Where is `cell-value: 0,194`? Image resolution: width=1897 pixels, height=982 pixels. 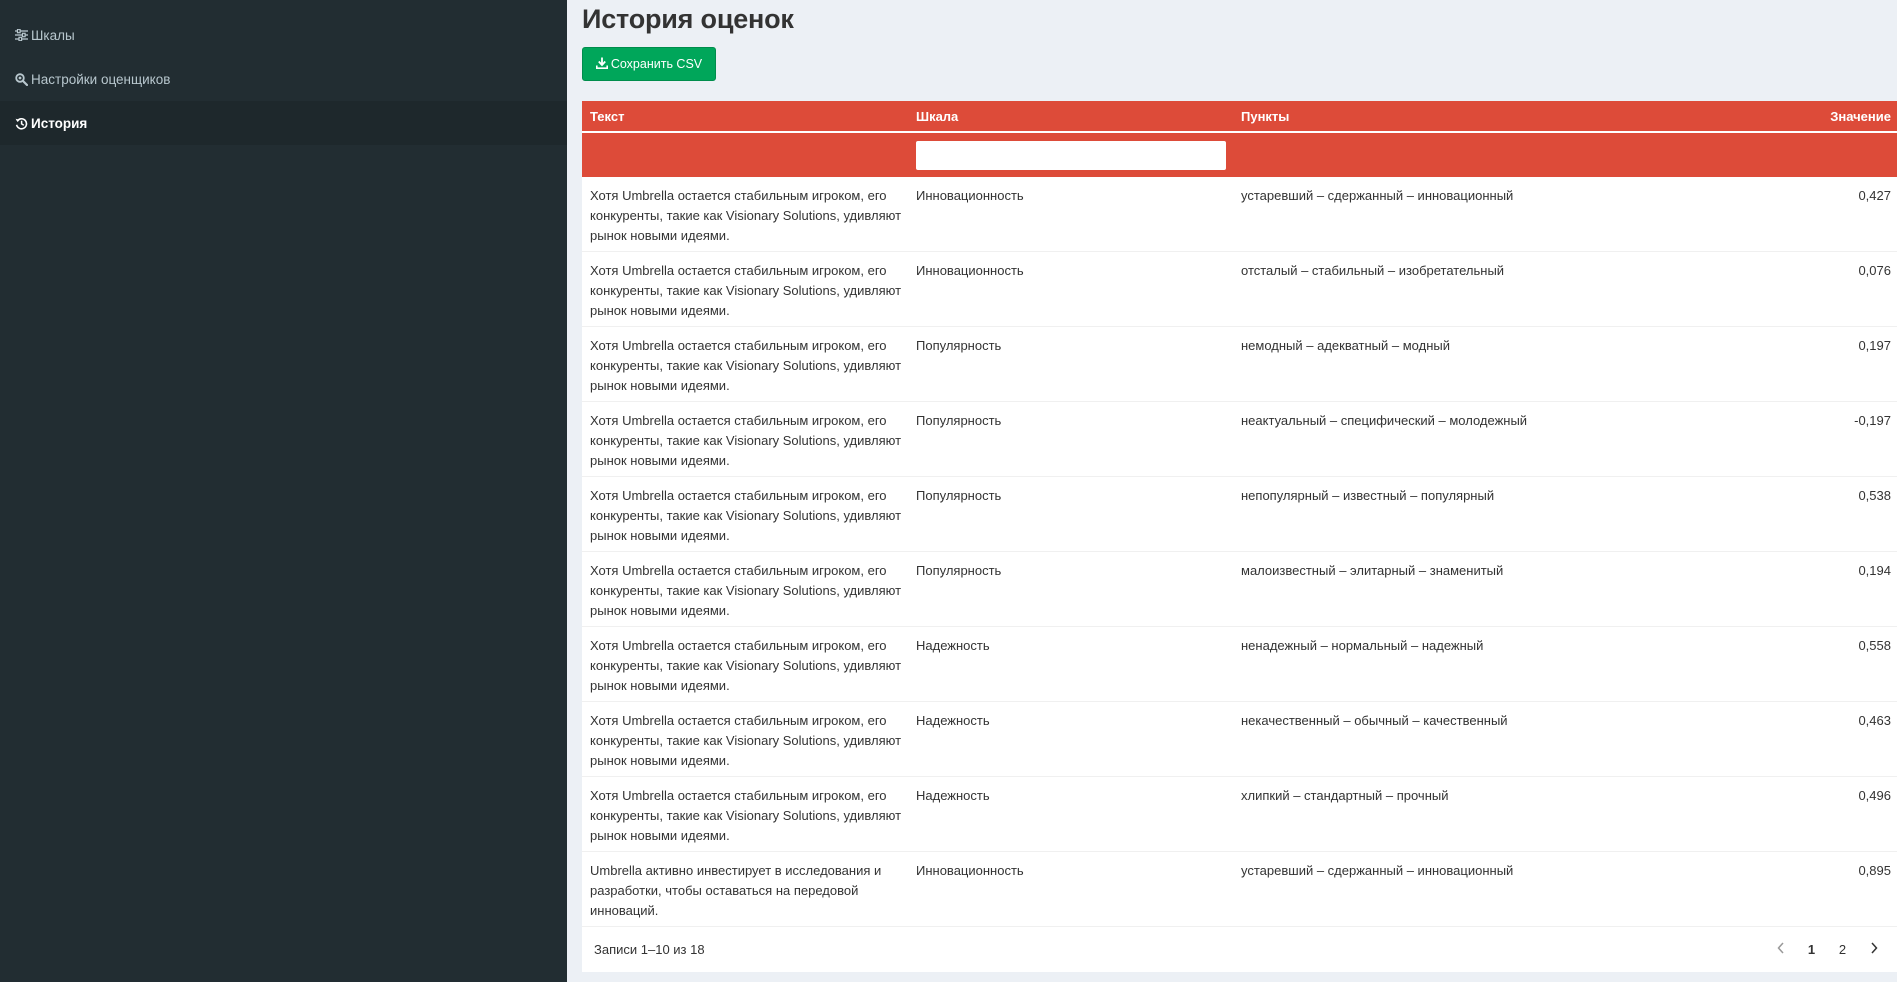
cell-value: 0,194 is located at coordinates (1874, 570).